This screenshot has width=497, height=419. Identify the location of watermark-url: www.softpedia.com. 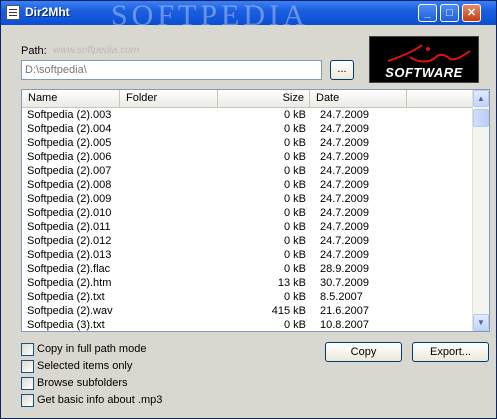
(96, 50).